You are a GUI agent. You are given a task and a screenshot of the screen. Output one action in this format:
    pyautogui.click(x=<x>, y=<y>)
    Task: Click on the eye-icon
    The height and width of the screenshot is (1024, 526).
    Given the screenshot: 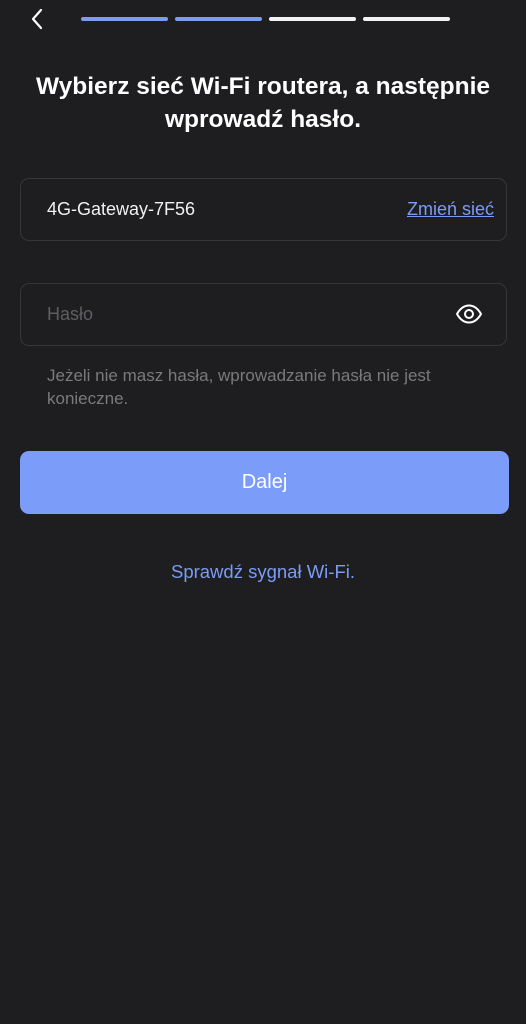 What is the action you would take?
    pyautogui.click(x=469, y=314)
    